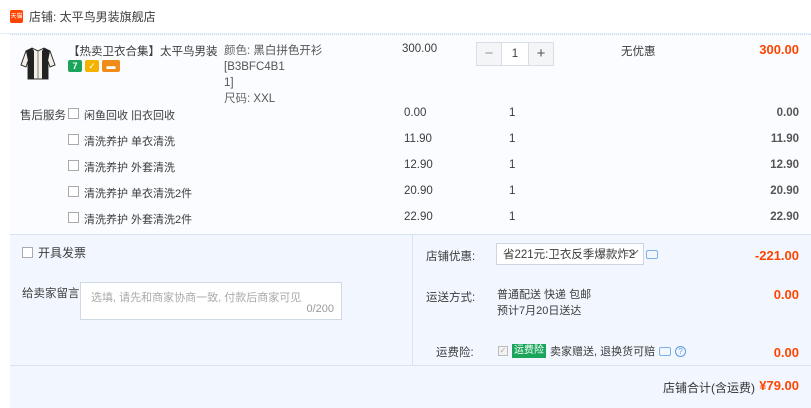 The height and width of the screenshot is (408, 811). What do you see at coordinates (779, 385) in the screenshot?
I see `shop-total-value: ¥79.00` at bounding box center [779, 385].